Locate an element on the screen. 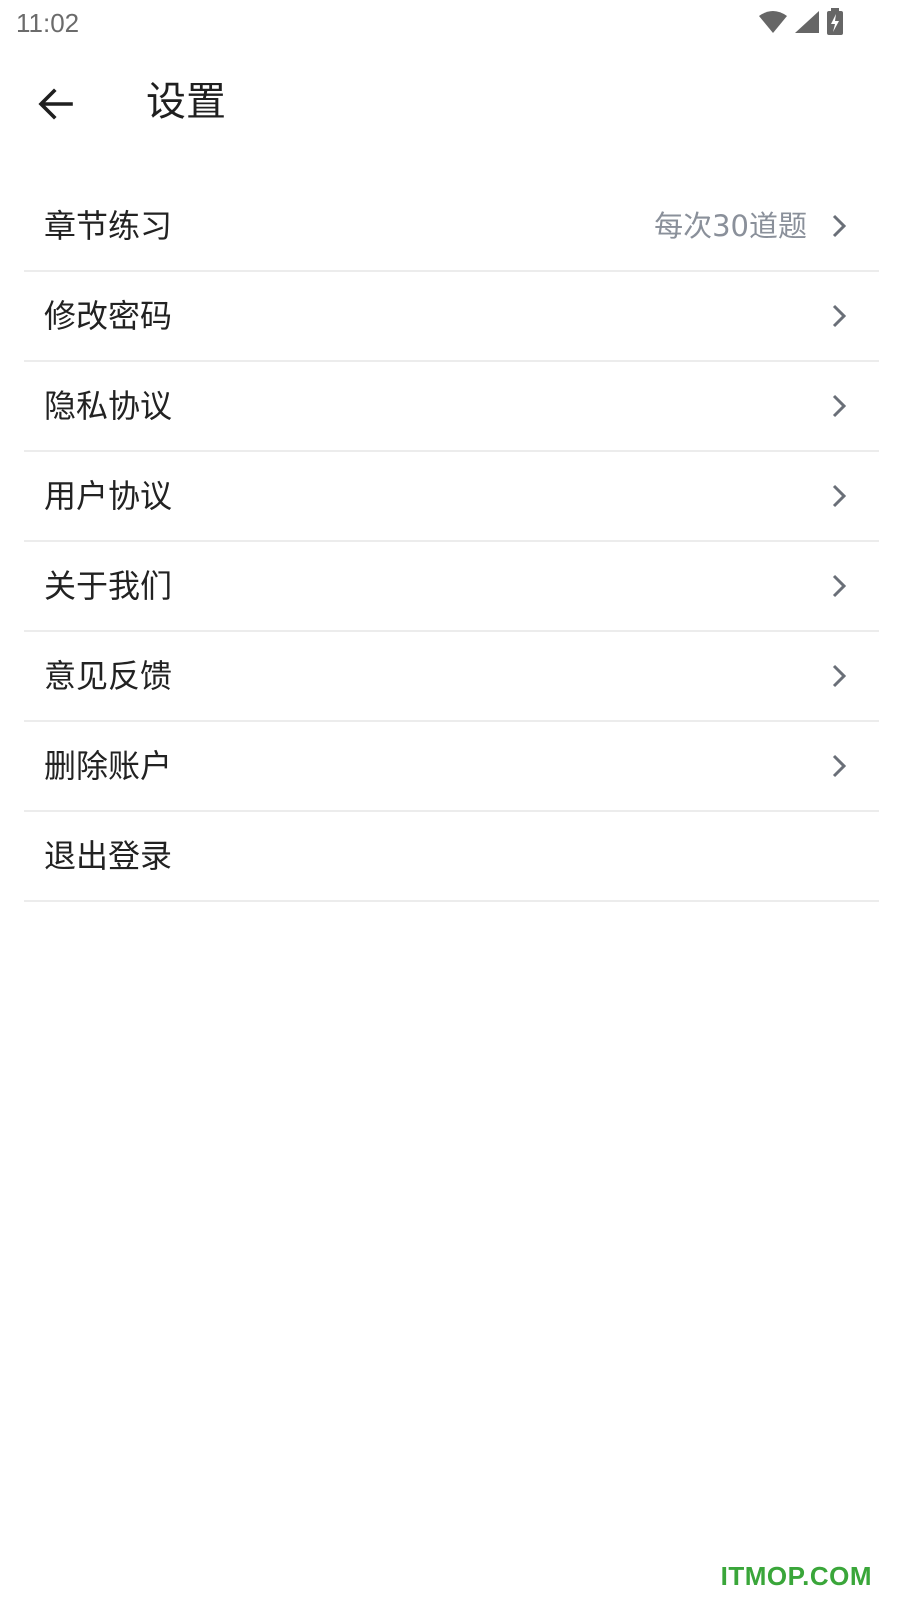 The height and width of the screenshot is (1600, 900). settings-item-value: 每次30道题 is located at coordinates (730, 226).